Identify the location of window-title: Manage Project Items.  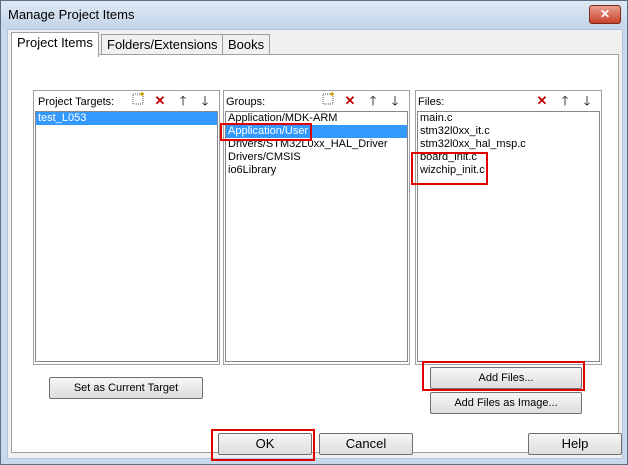
(71, 14).